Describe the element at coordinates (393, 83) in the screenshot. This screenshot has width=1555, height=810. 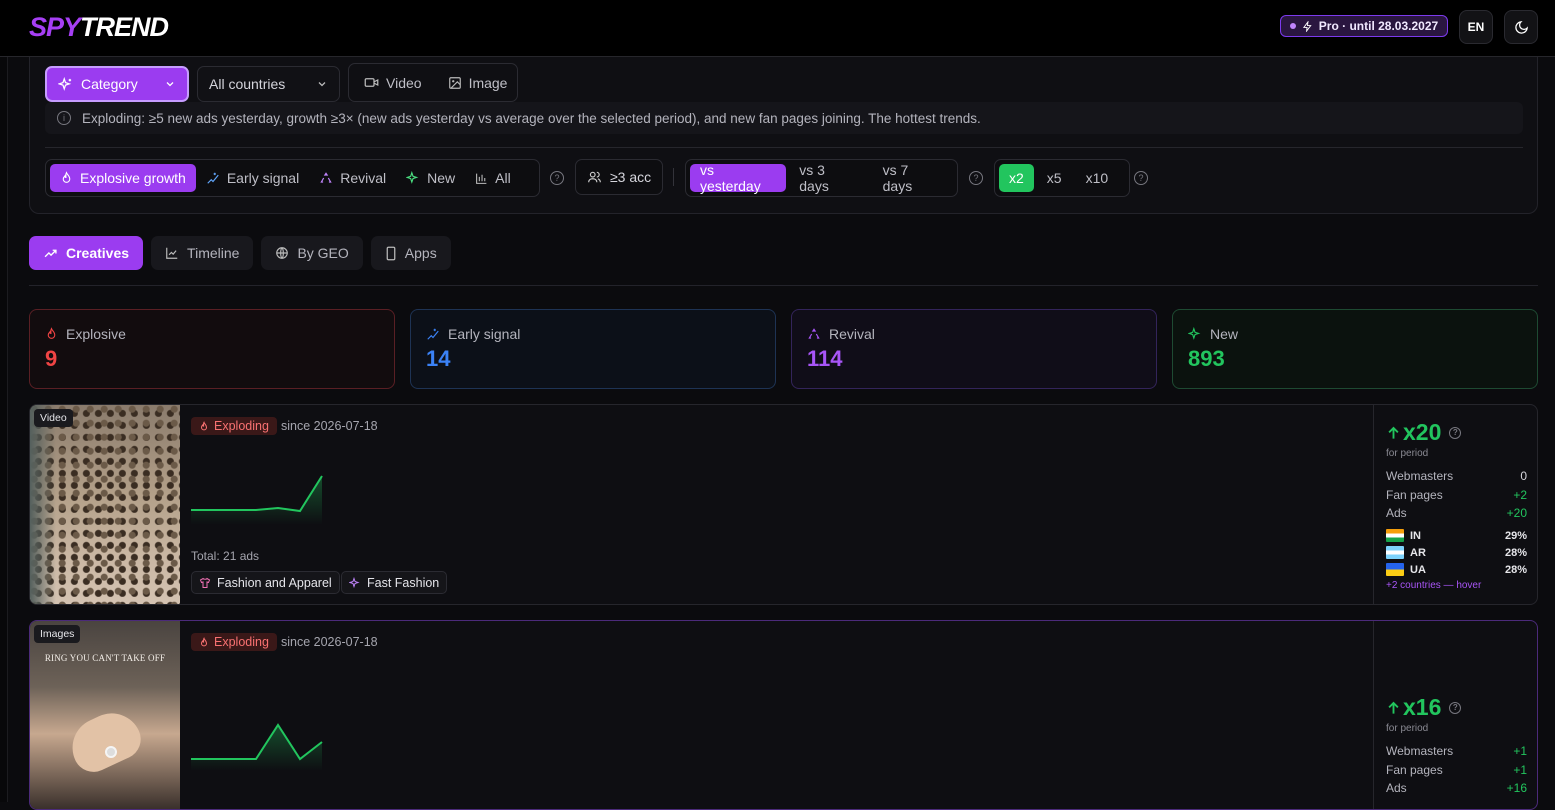
I see `media-video-button: Video` at that location.